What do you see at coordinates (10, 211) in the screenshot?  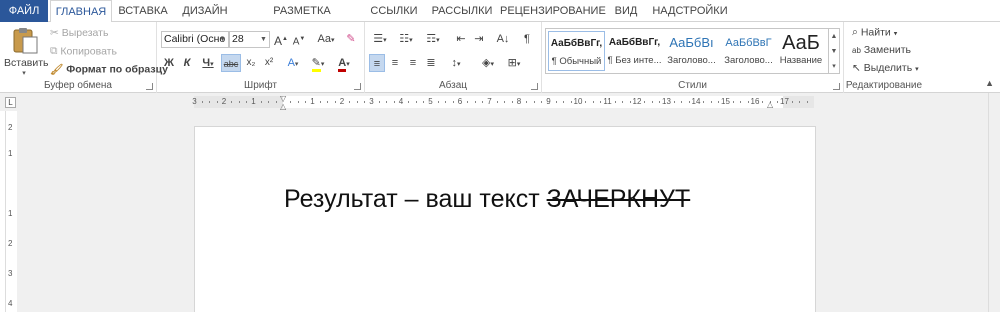 I see `vertical-ruler: 2 1 1 2 3 4` at bounding box center [10, 211].